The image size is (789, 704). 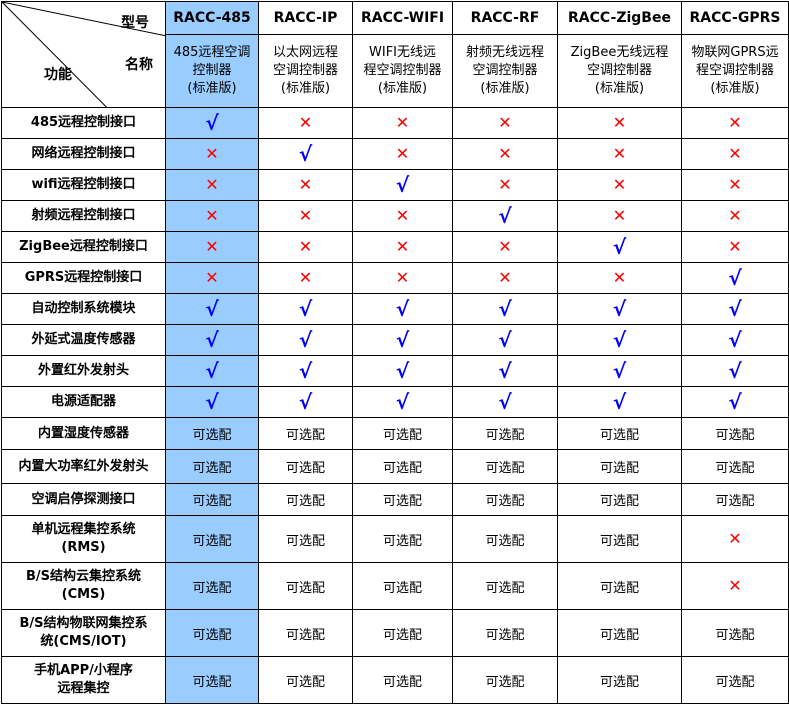 What do you see at coordinates (83, 278) in the screenshot?
I see `feature-label: GPRS远程控制接口` at bounding box center [83, 278].